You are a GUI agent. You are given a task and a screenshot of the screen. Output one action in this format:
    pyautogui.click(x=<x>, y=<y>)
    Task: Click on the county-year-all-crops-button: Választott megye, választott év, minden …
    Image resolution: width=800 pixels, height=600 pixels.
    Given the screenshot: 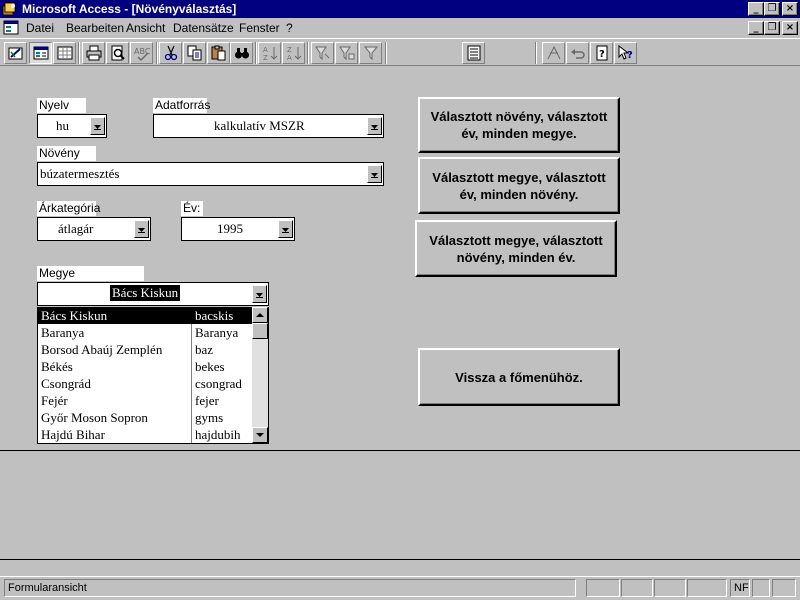 What is the action you would take?
    pyautogui.click(x=519, y=185)
    